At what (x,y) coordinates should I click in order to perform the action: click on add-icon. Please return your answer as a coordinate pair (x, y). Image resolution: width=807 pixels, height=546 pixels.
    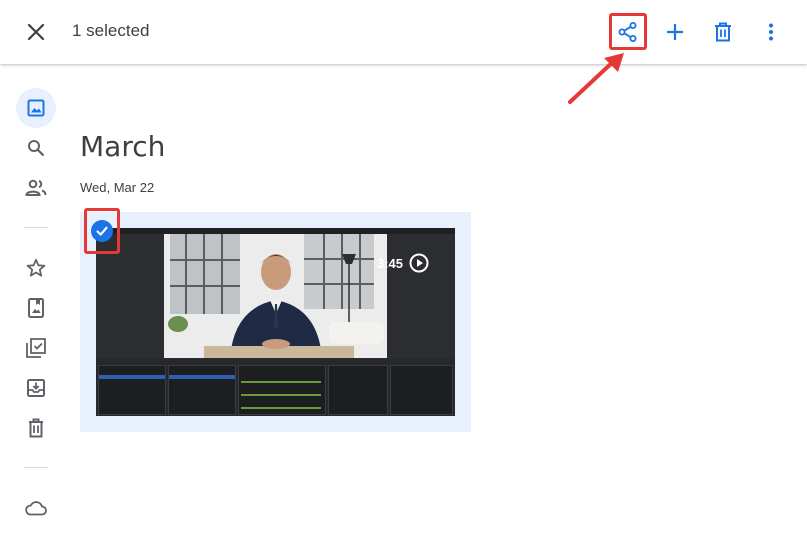
    Looking at the image, I should click on (675, 32).